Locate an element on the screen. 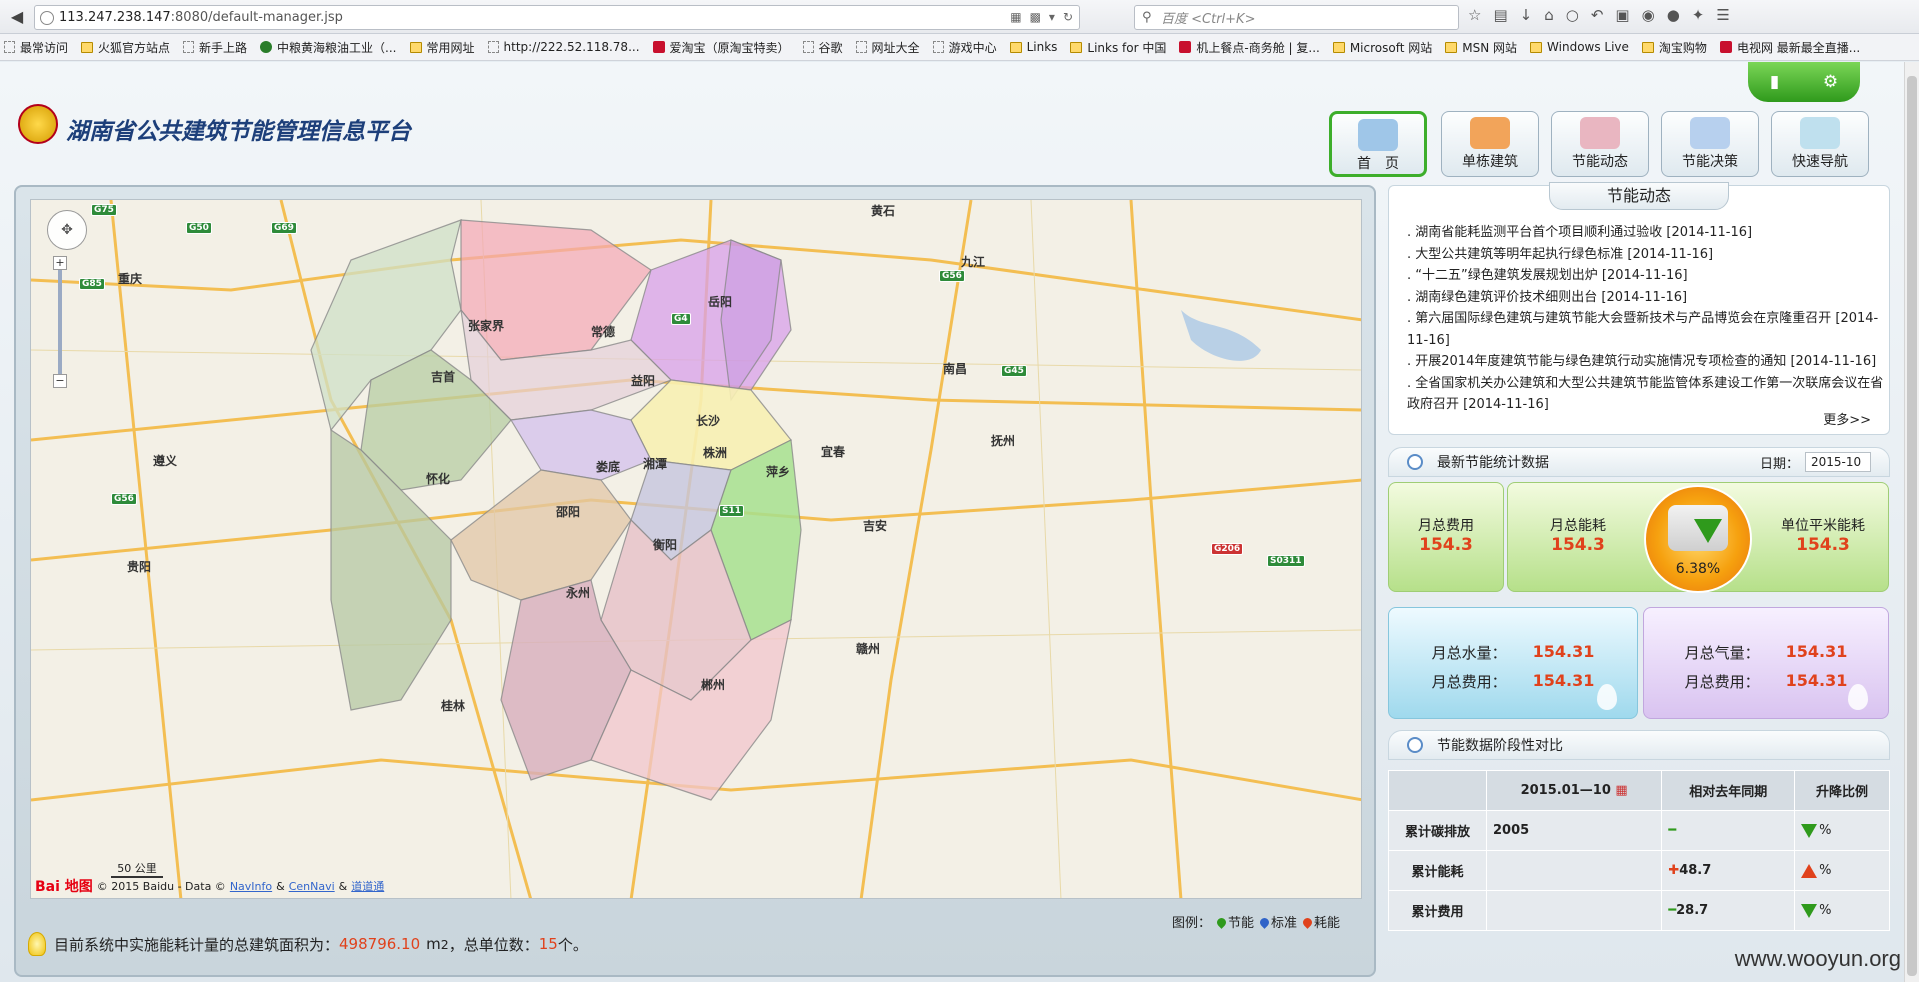  bookmark-item: 游戏中心 is located at coordinates (963, 47).